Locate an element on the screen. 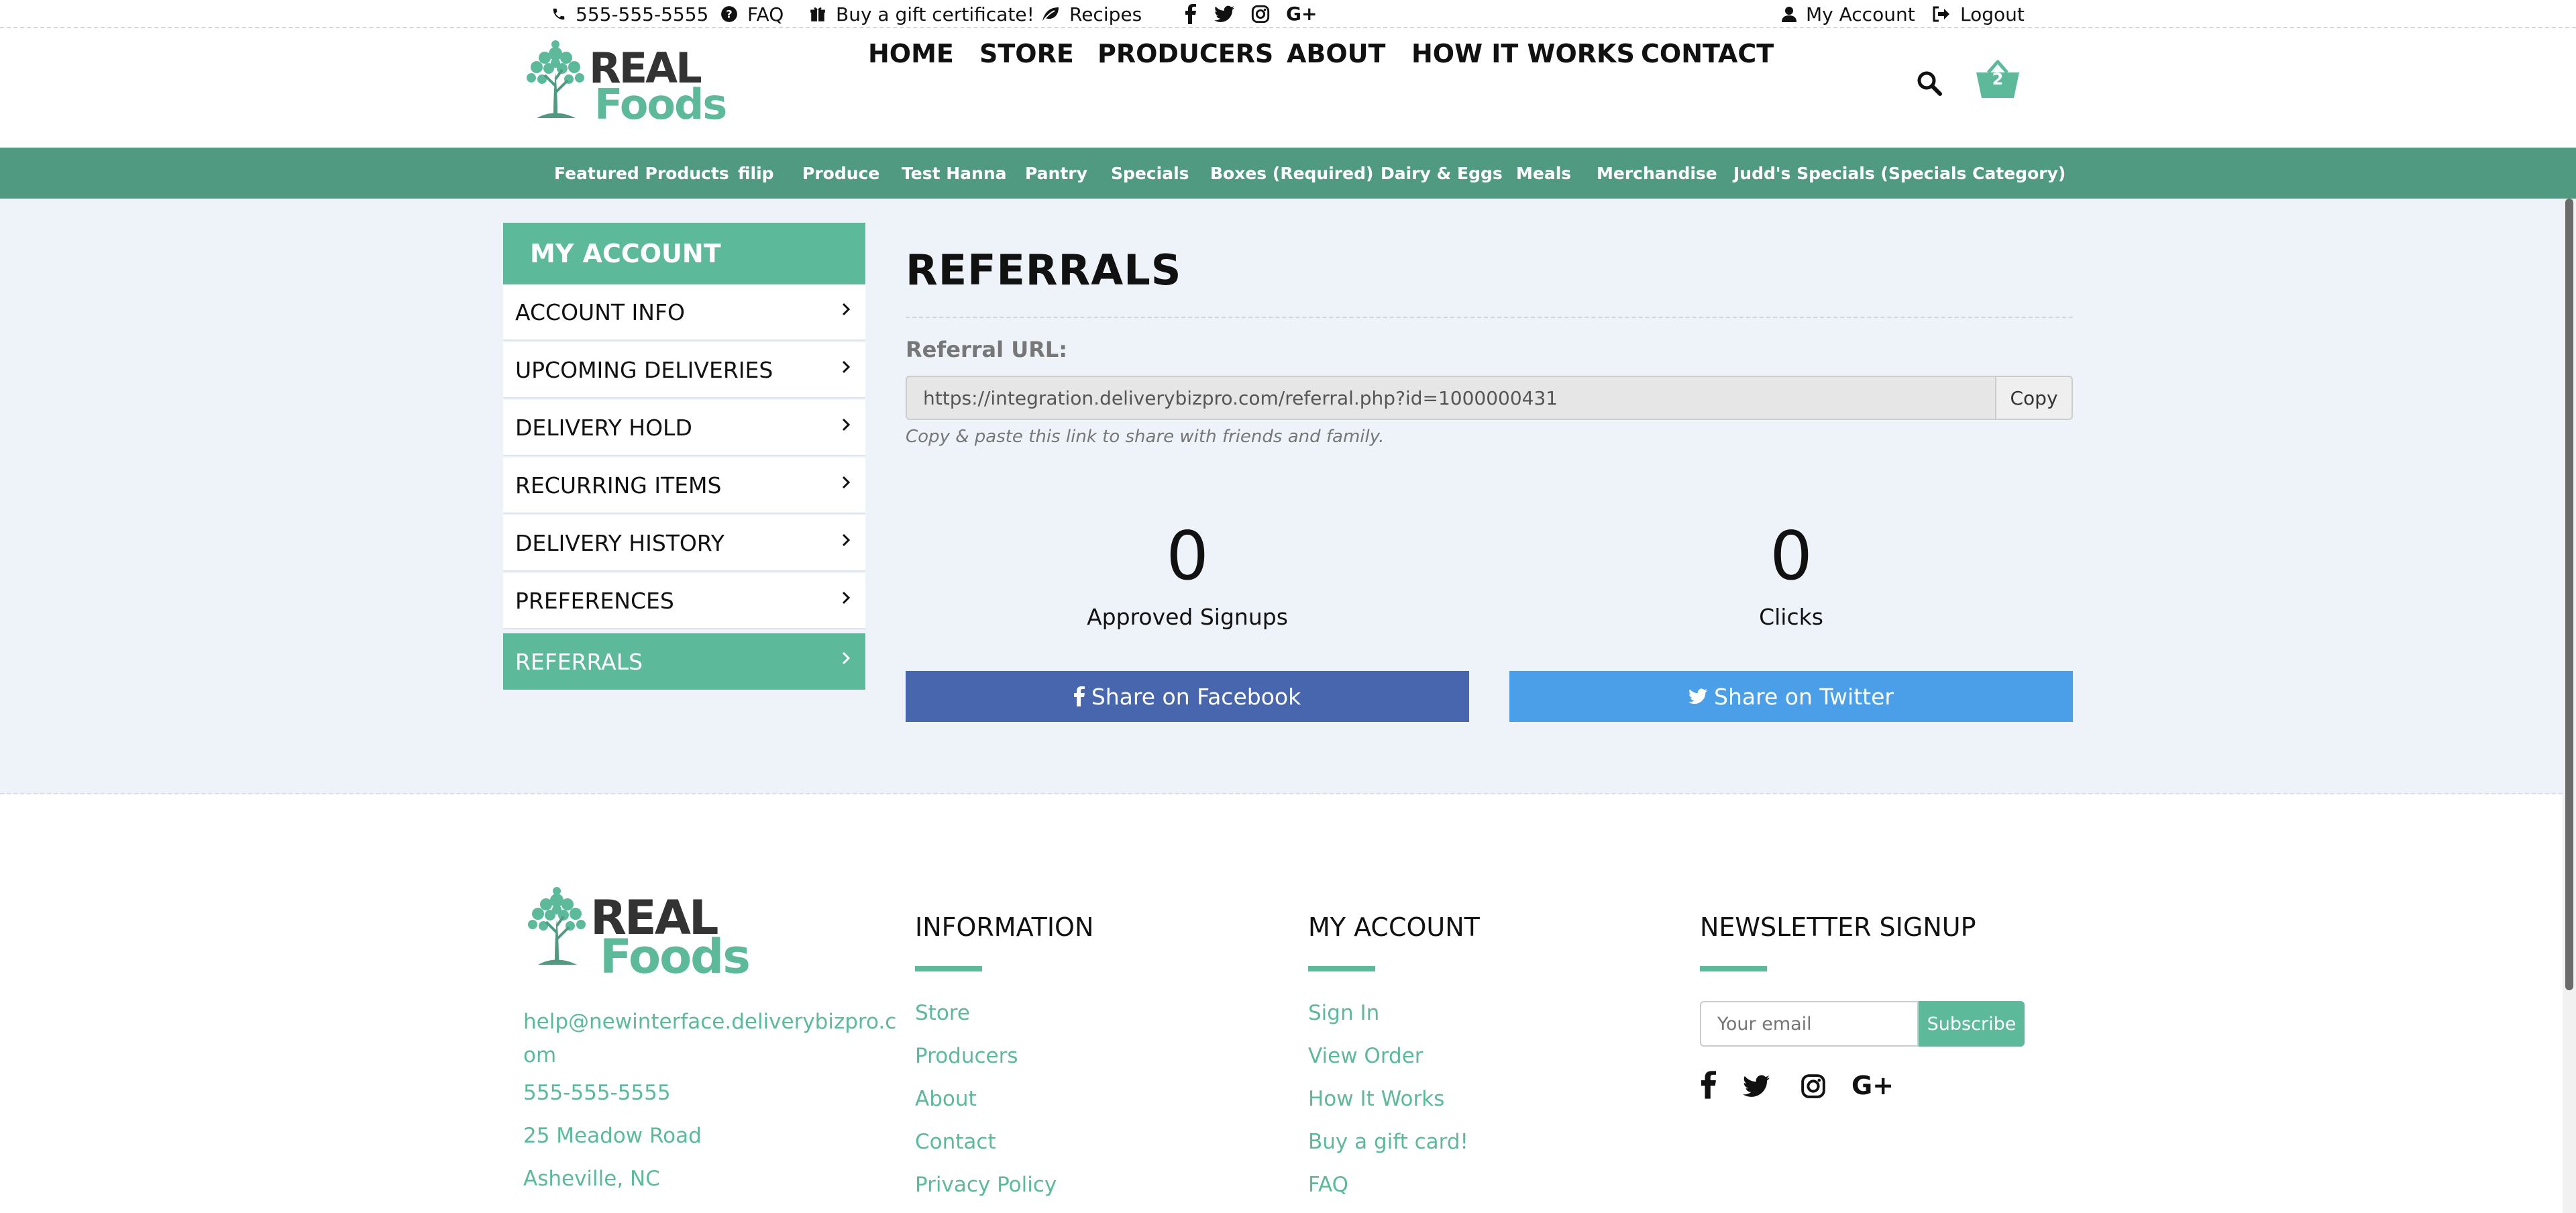 The image size is (2576, 1213). share-facebook-button: Share on Facebook is located at coordinates (1187, 696).